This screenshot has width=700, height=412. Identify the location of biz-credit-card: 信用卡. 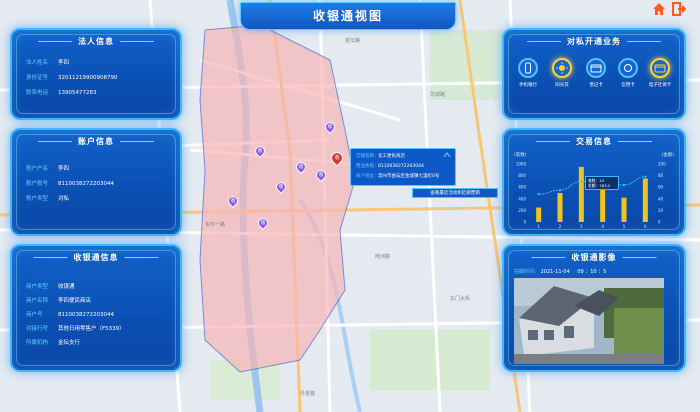
(628, 73).